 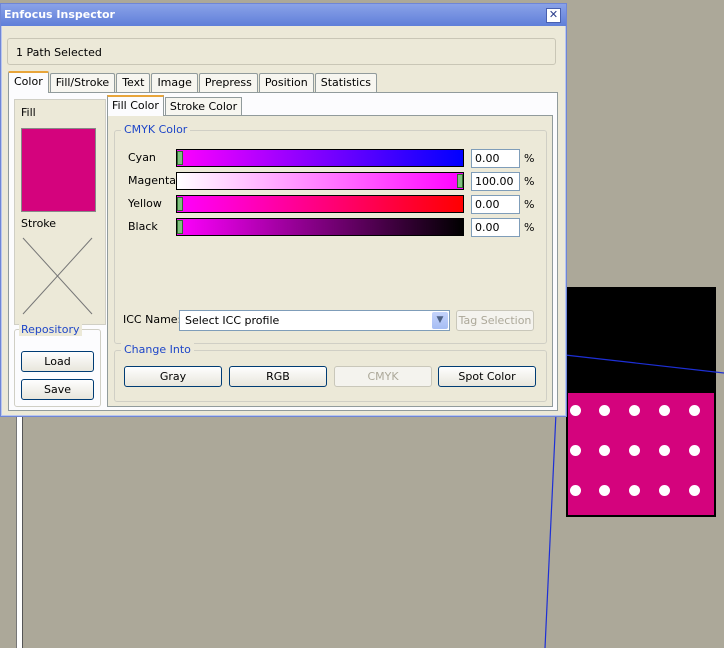 What do you see at coordinates (157, 349) in the screenshot?
I see `change-into-title: Change Into` at bounding box center [157, 349].